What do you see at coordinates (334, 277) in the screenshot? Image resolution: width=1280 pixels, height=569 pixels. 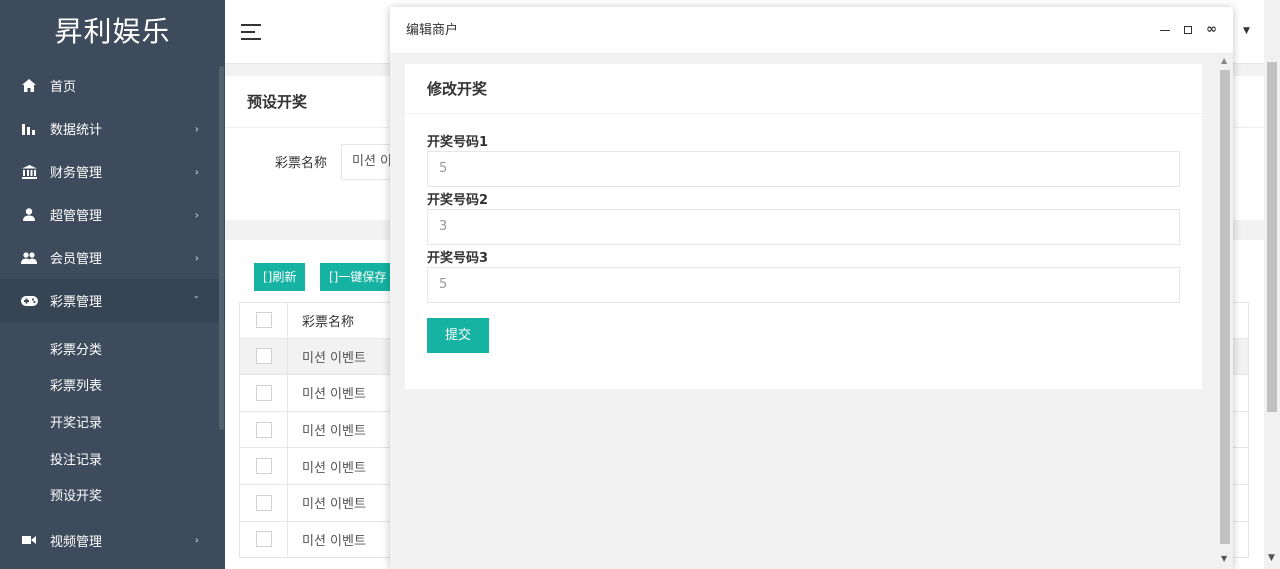 I see `save-icon: []` at bounding box center [334, 277].